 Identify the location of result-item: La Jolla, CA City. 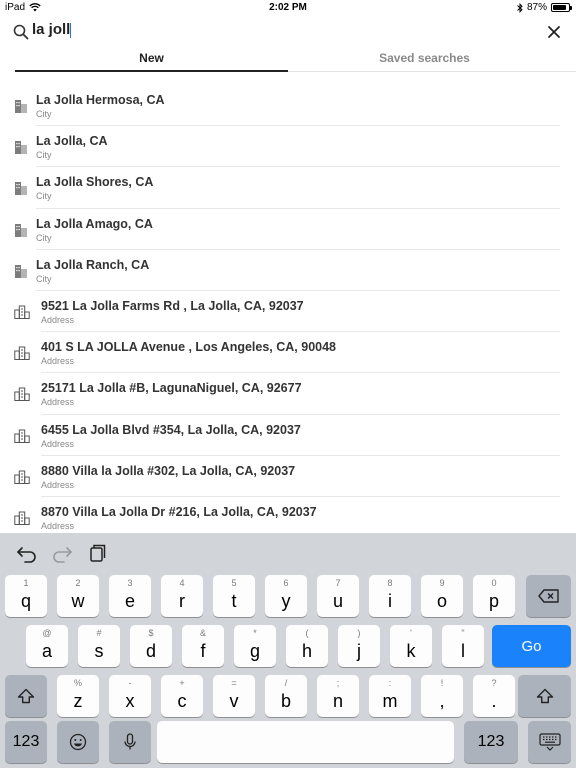
(288, 147).